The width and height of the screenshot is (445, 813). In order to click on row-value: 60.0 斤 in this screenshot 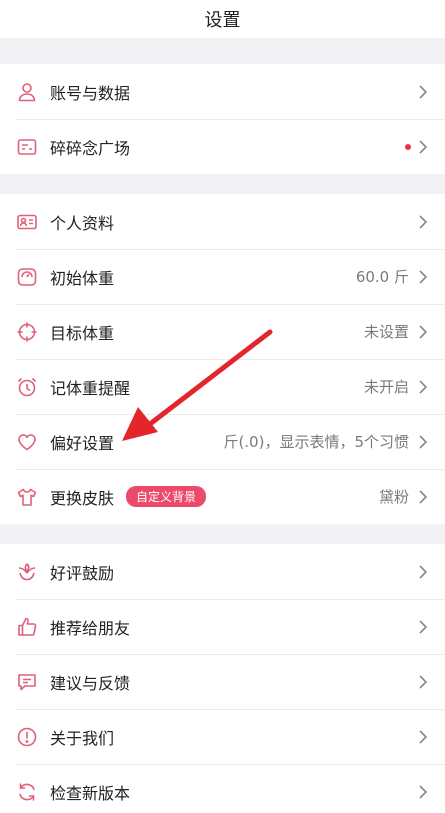, I will do `click(382, 277)`.